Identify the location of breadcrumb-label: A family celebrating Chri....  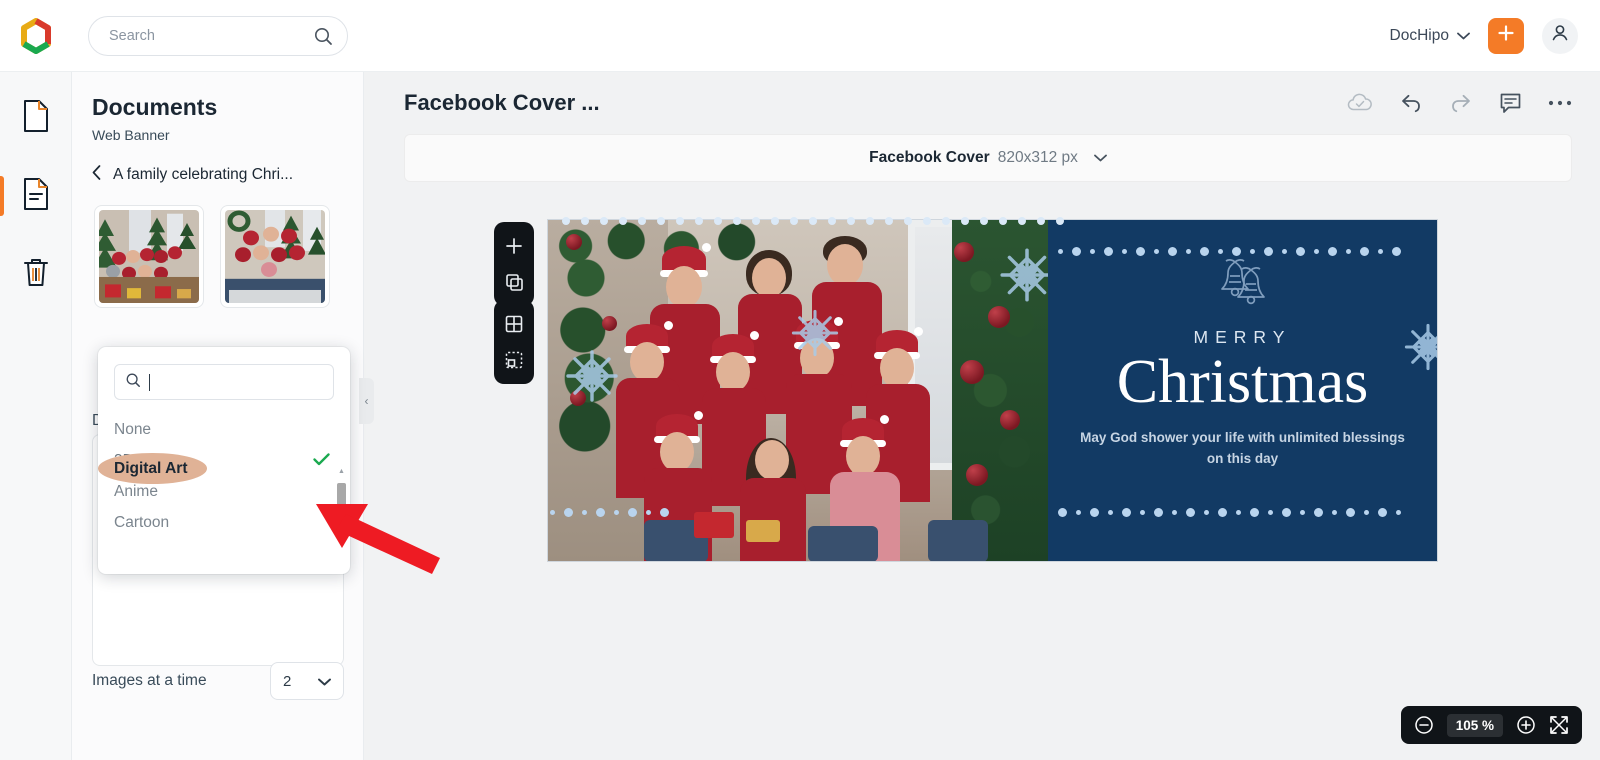
(203, 174).